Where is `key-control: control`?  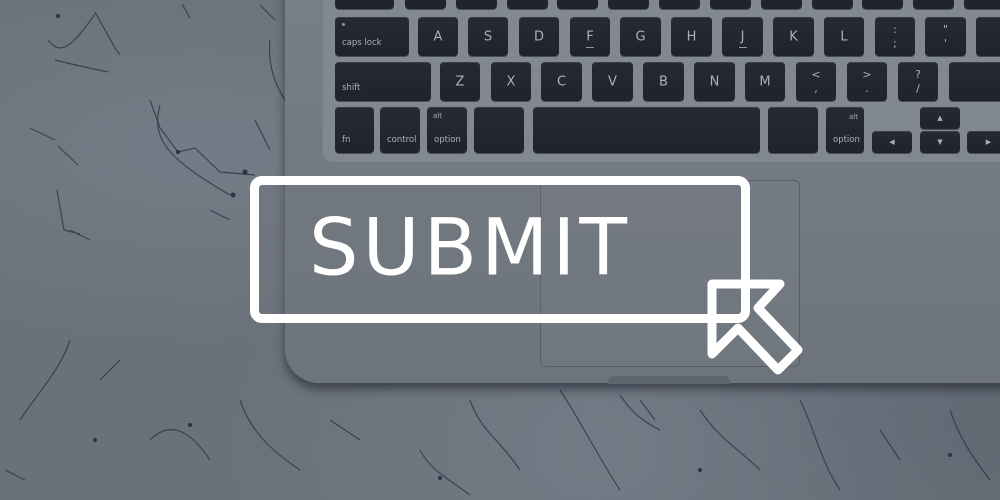 key-control: control is located at coordinates (400, 130).